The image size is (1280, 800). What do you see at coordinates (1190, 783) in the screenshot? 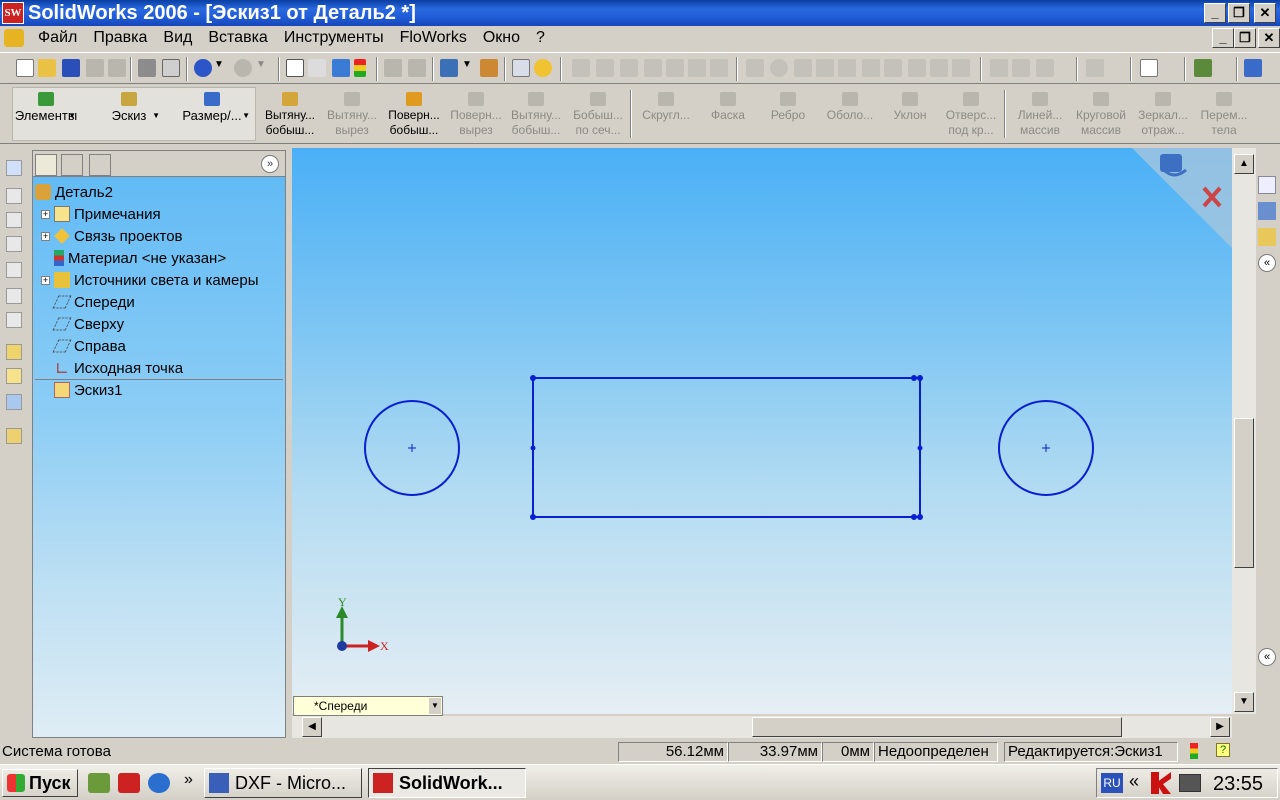
I see `network-icon` at bounding box center [1190, 783].